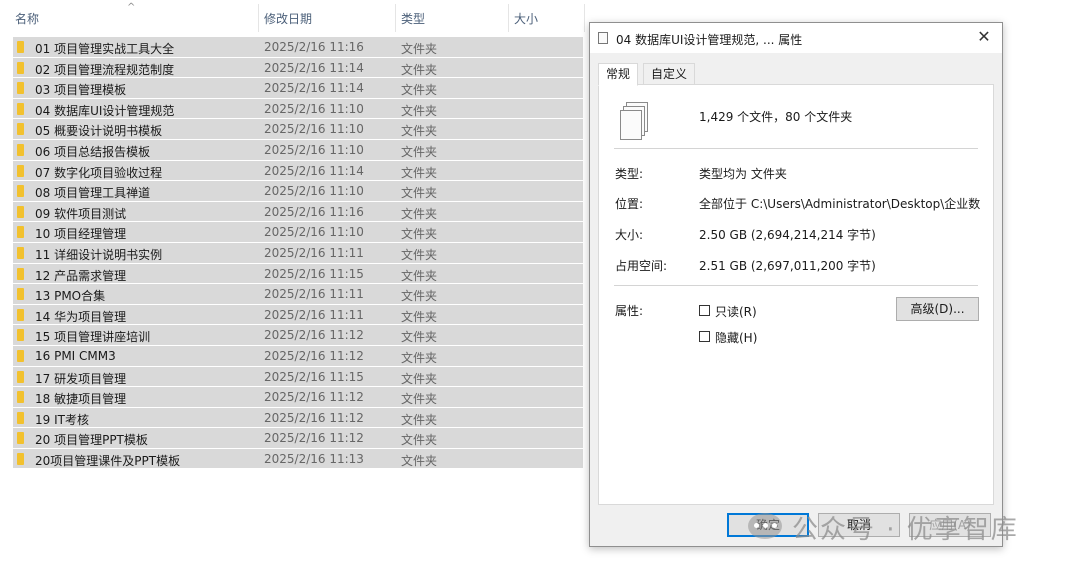 This screenshot has height=571, width=1080. Describe the element at coordinates (298, 335) in the screenshot. I see `file-row: 15 项目管理讲座培训 2025/2/16 11:12 文件夹` at that location.